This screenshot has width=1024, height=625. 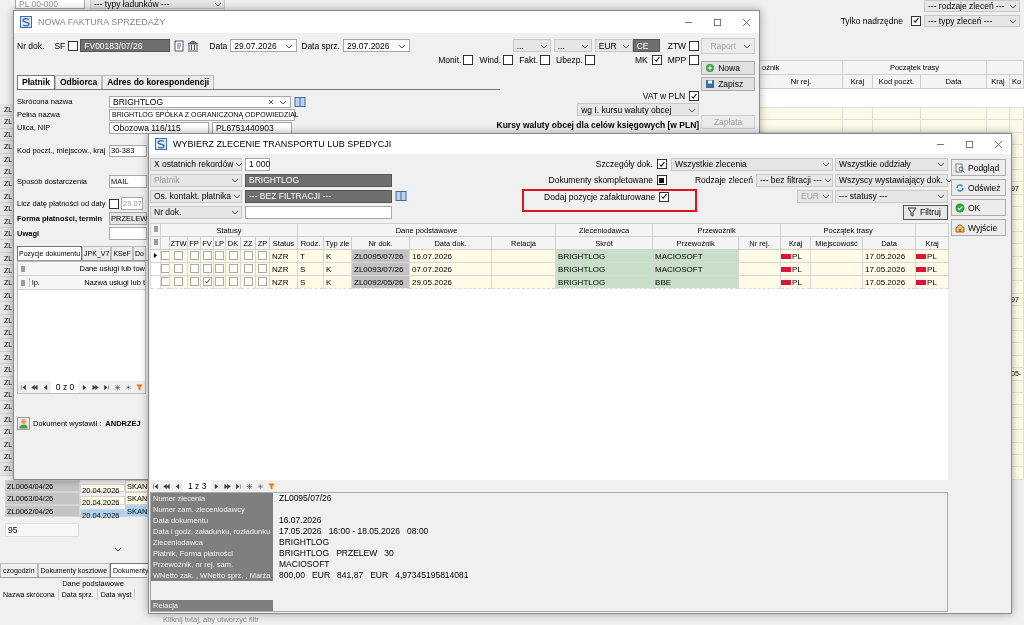 What do you see at coordinates (155, 486) in the screenshot?
I see `first-page-icon` at bounding box center [155, 486].